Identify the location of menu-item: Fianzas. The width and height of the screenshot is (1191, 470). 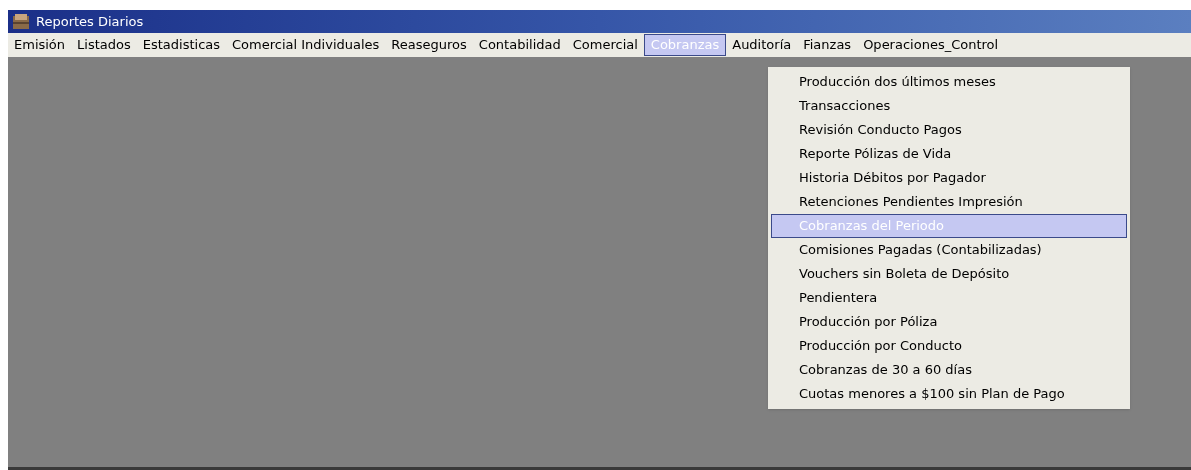
(827, 45).